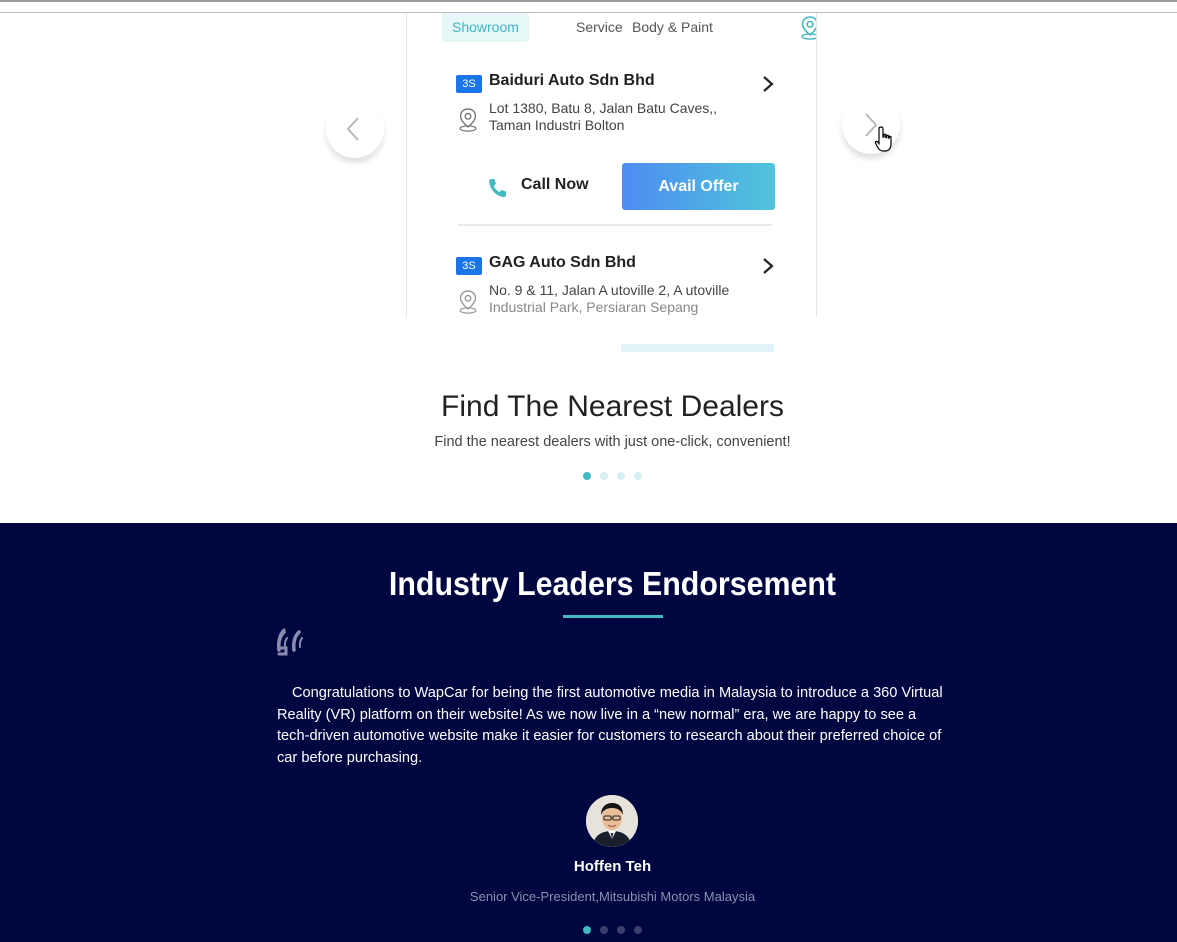  Describe the element at coordinates (497, 188) in the screenshot. I see `phone-icon` at that location.